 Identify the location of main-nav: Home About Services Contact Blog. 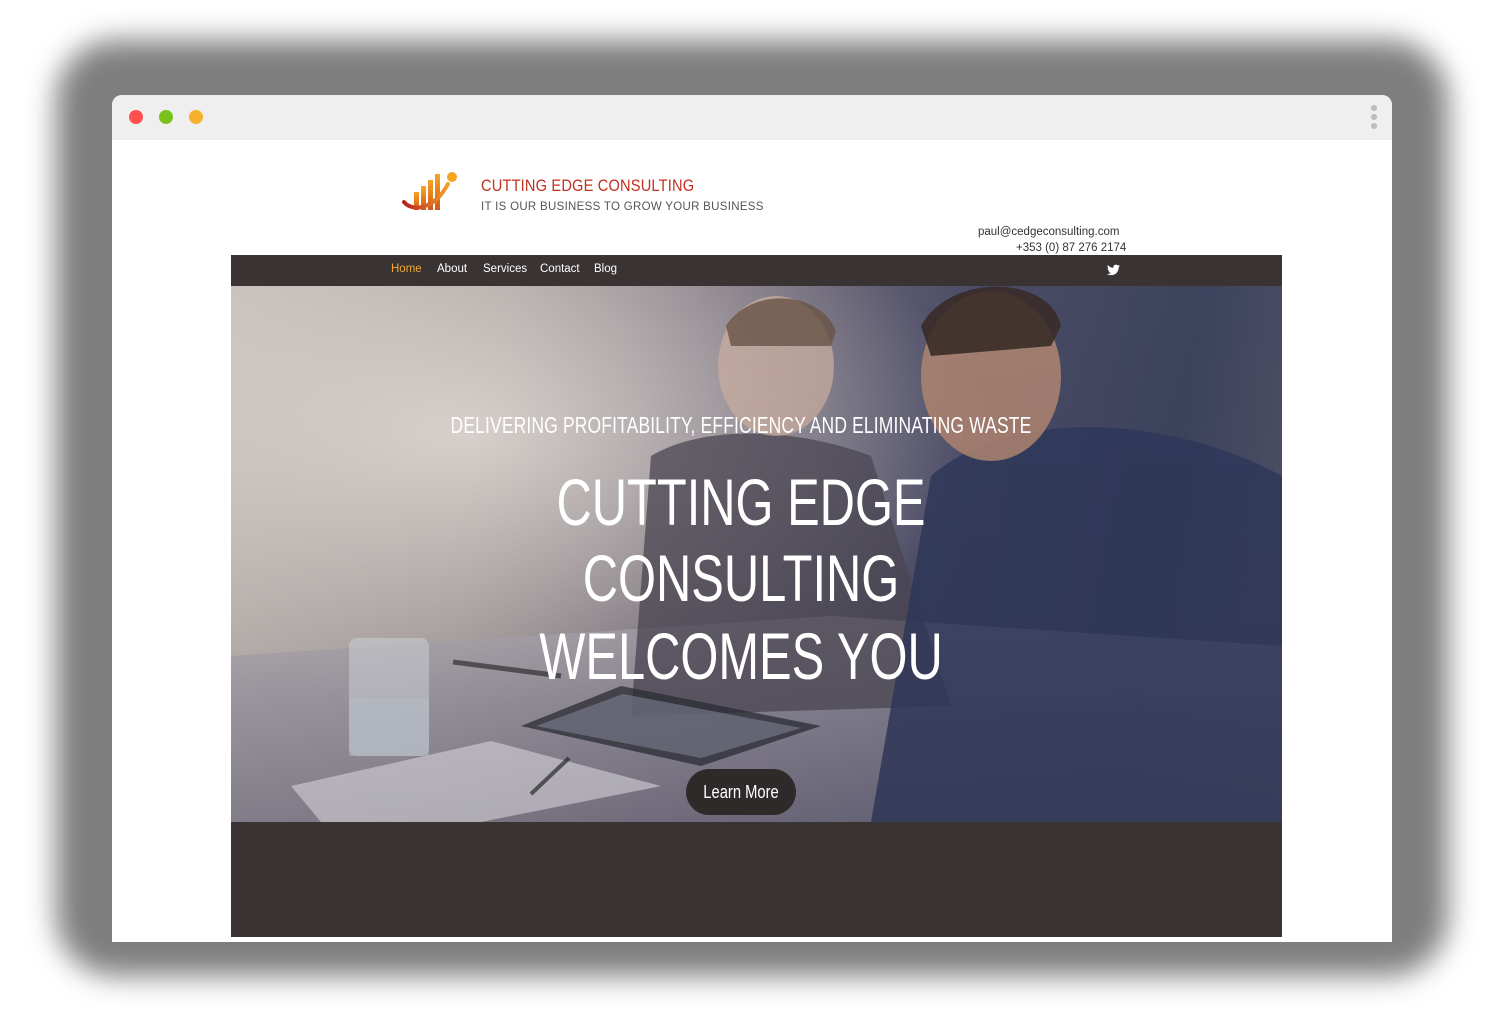
(756, 270).